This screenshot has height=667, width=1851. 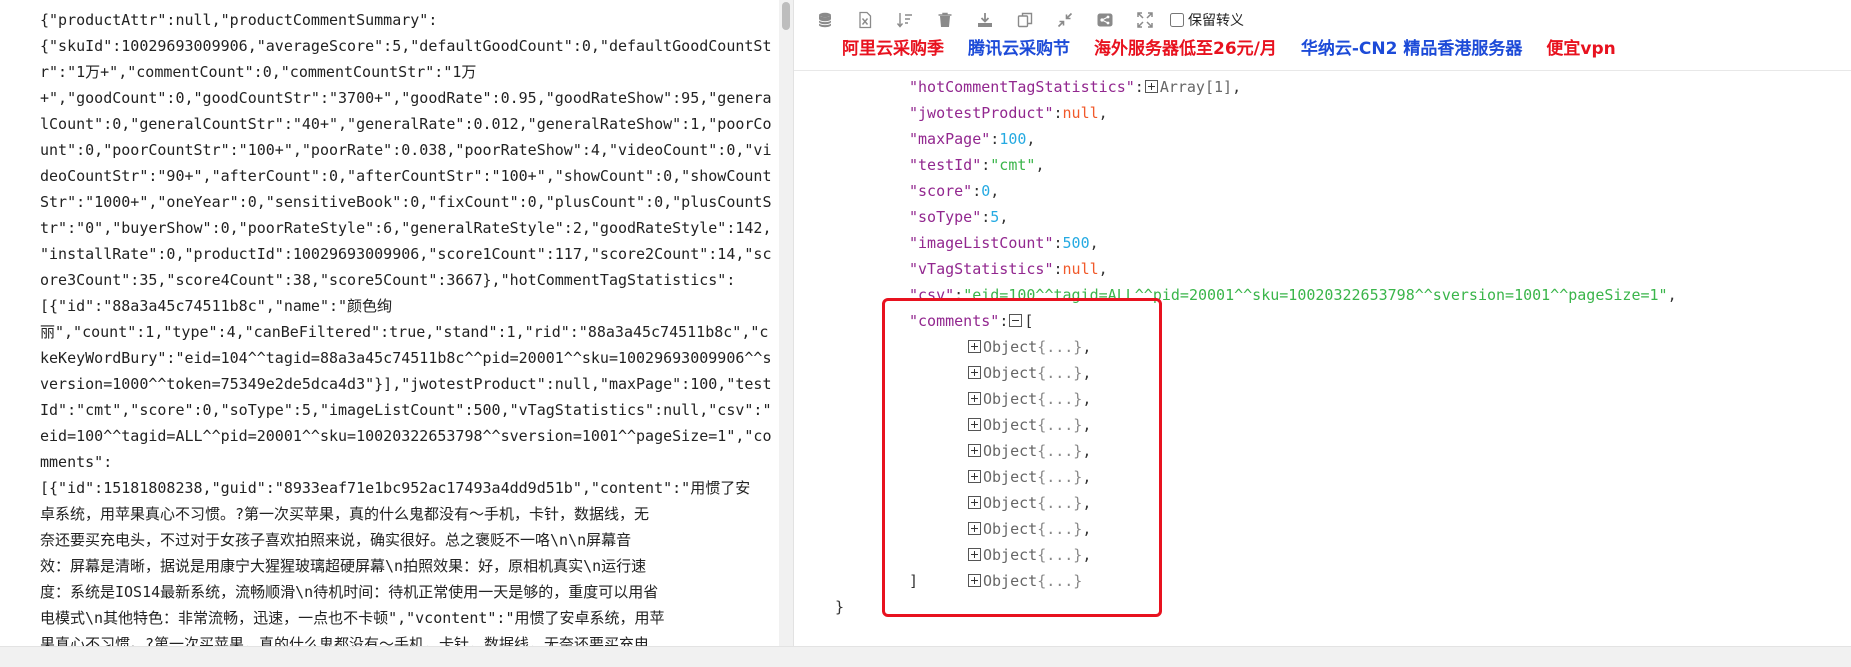 I want to click on object-close-brace: }, so click(x=840, y=607).